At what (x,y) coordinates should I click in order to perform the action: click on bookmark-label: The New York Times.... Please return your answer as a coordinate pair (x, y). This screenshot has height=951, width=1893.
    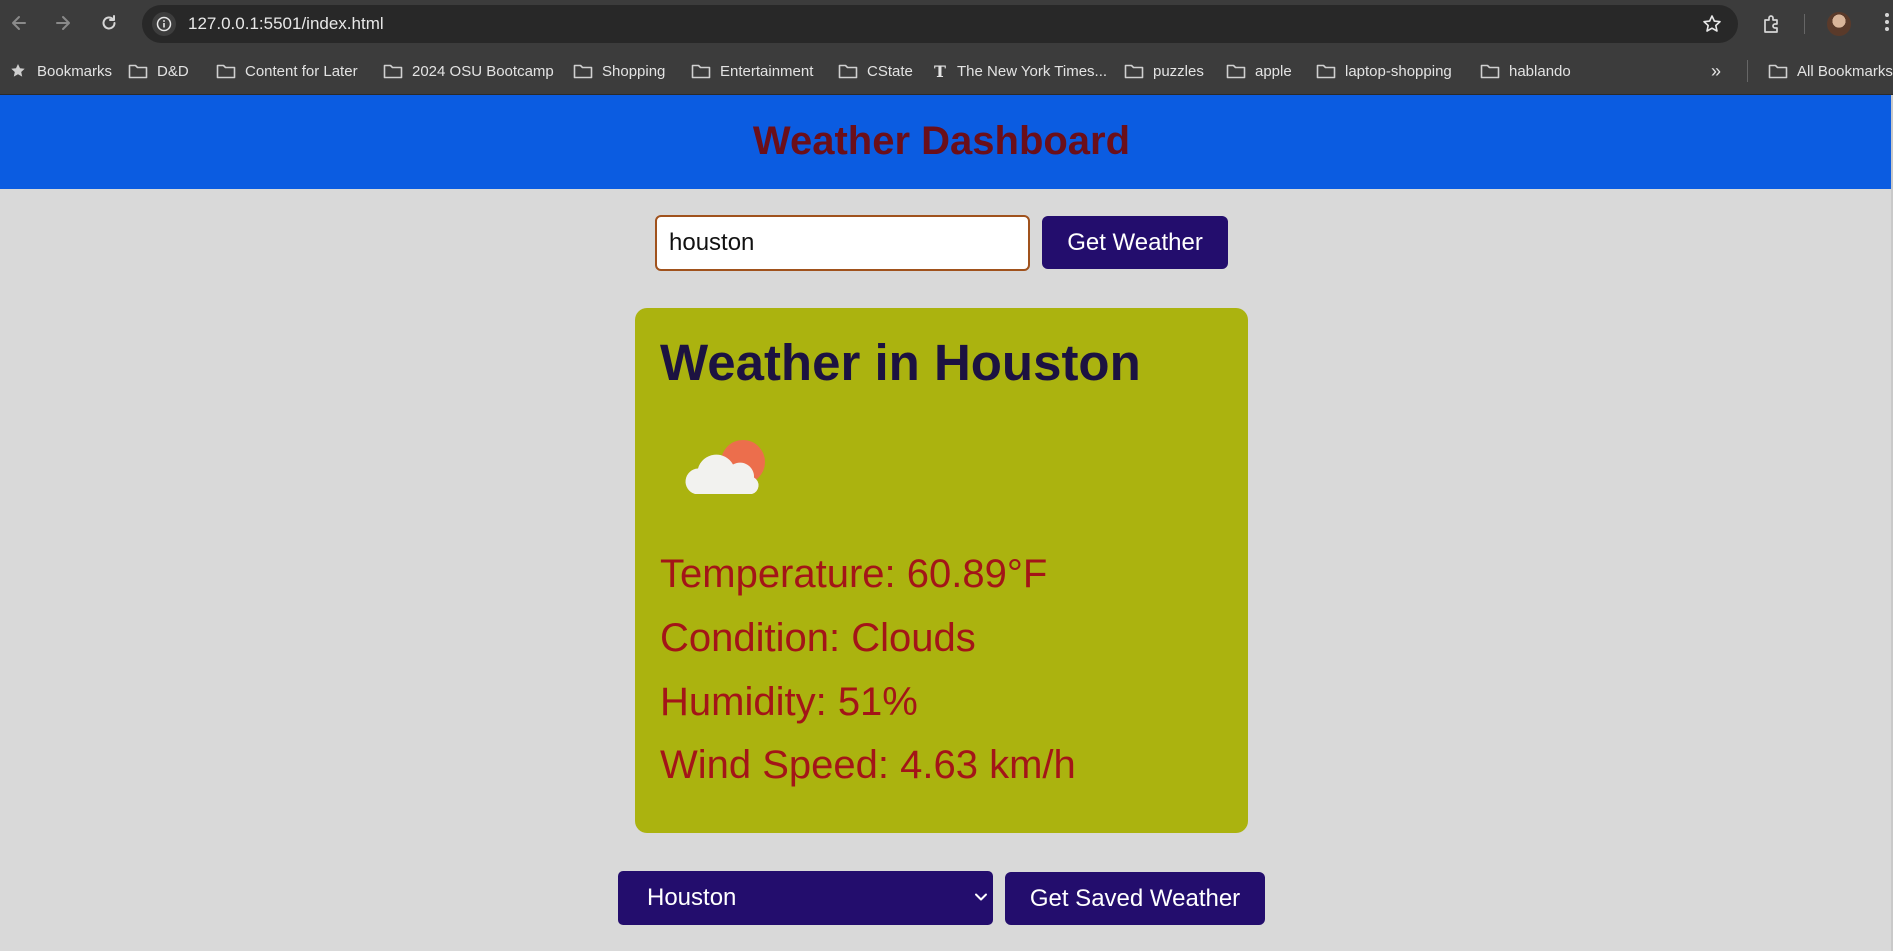
    Looking at the image, I should click on (1032, 71).